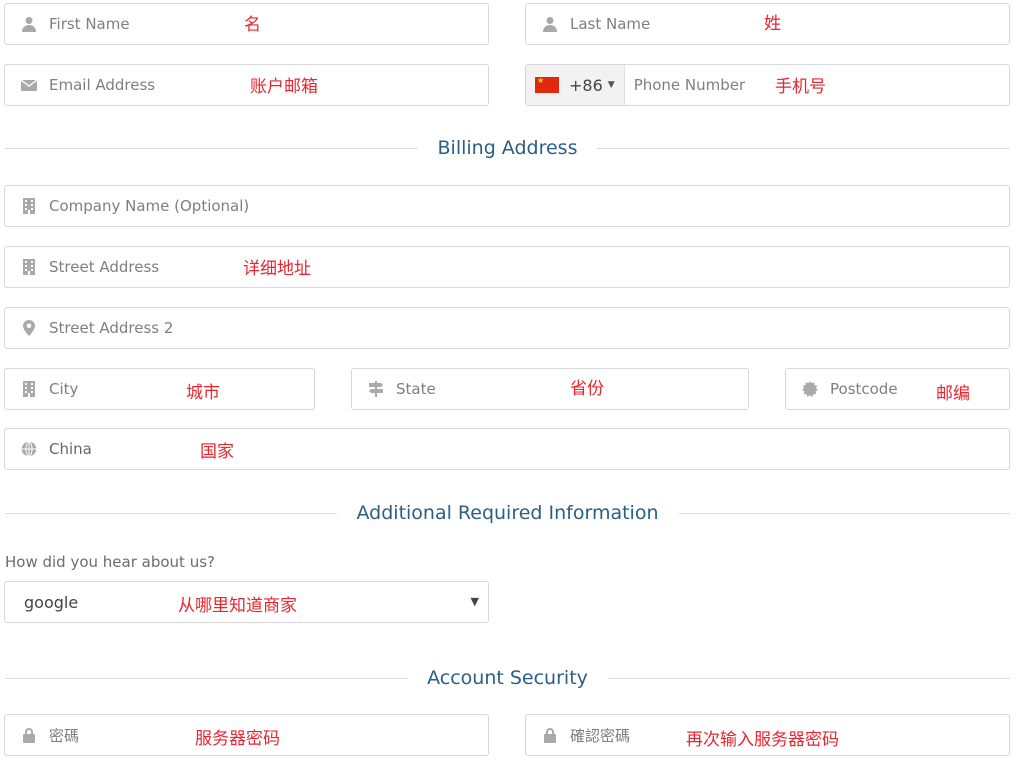 This screenshot has width=1024, height=763. Describe the element at coordinates (104, 267) in the screenshot. I see `street-address-placeholder: Street Address` at that location.